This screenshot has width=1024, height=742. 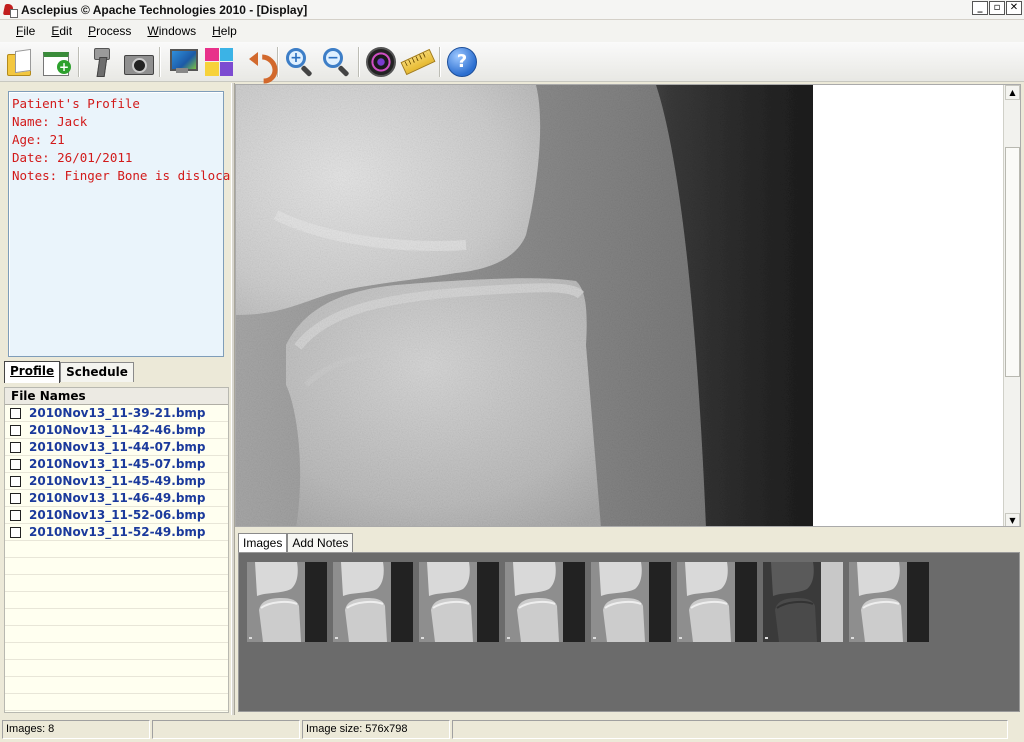 I want to click on camera-icon, so click(x=139, y=62).